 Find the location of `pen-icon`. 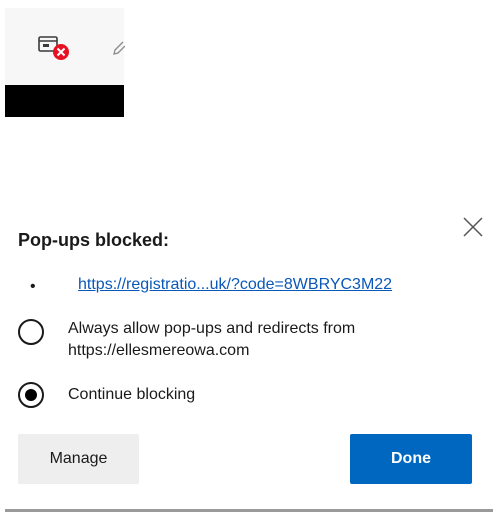

pen-icon is located at coordinates (119, 48).